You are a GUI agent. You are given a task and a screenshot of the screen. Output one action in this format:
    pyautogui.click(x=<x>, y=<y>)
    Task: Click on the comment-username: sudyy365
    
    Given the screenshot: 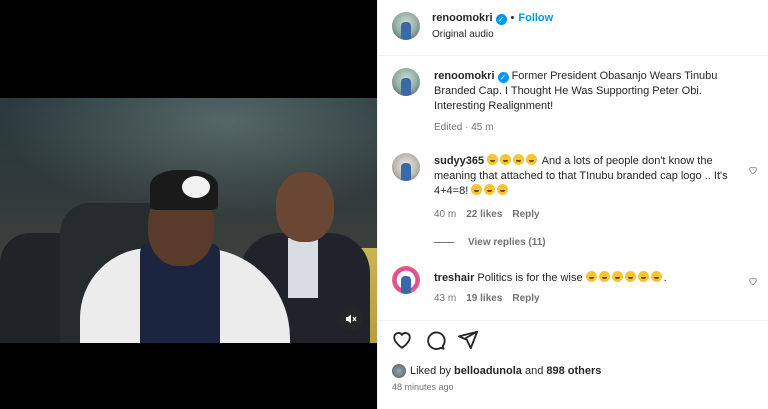 What is the action you would take?
    pyautogui.click(x=459, y=161)
    